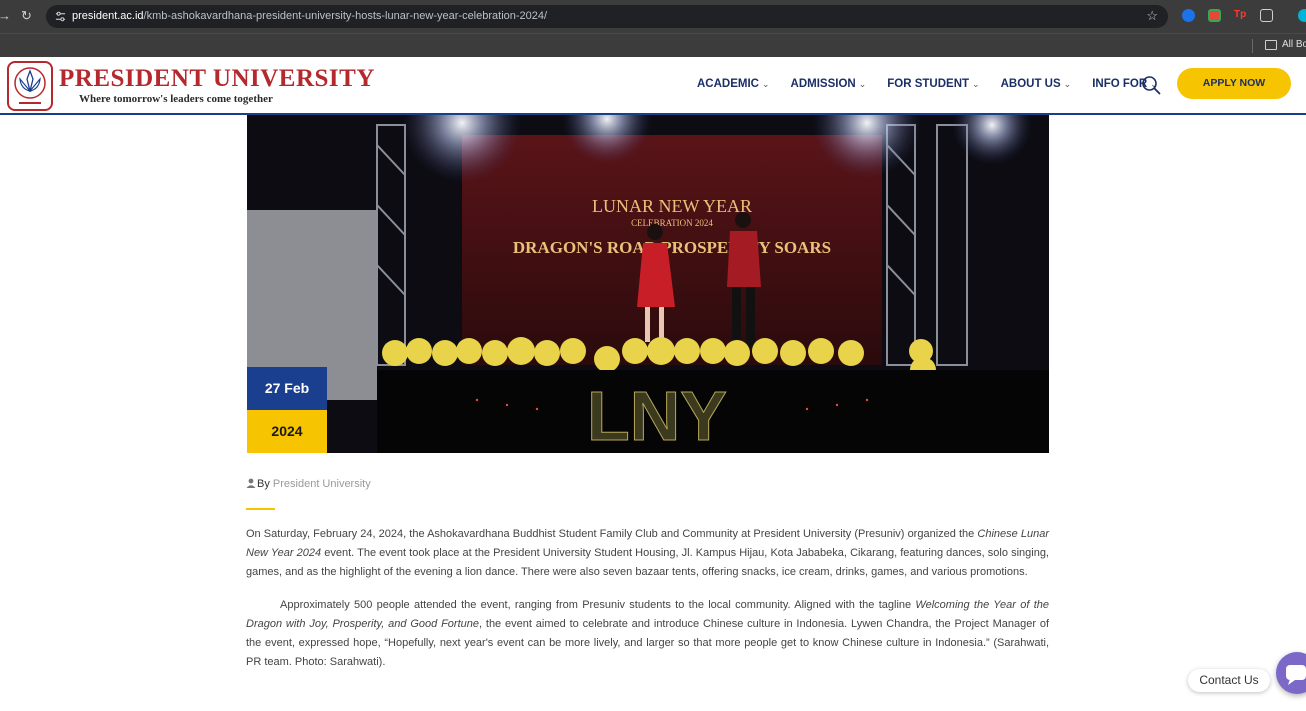 This screenshot has width=1306, height=711. What do you see at coordinates (1271, 45) in the screenshot?
I see `folder-icon` at bounding box center [1271, 45].